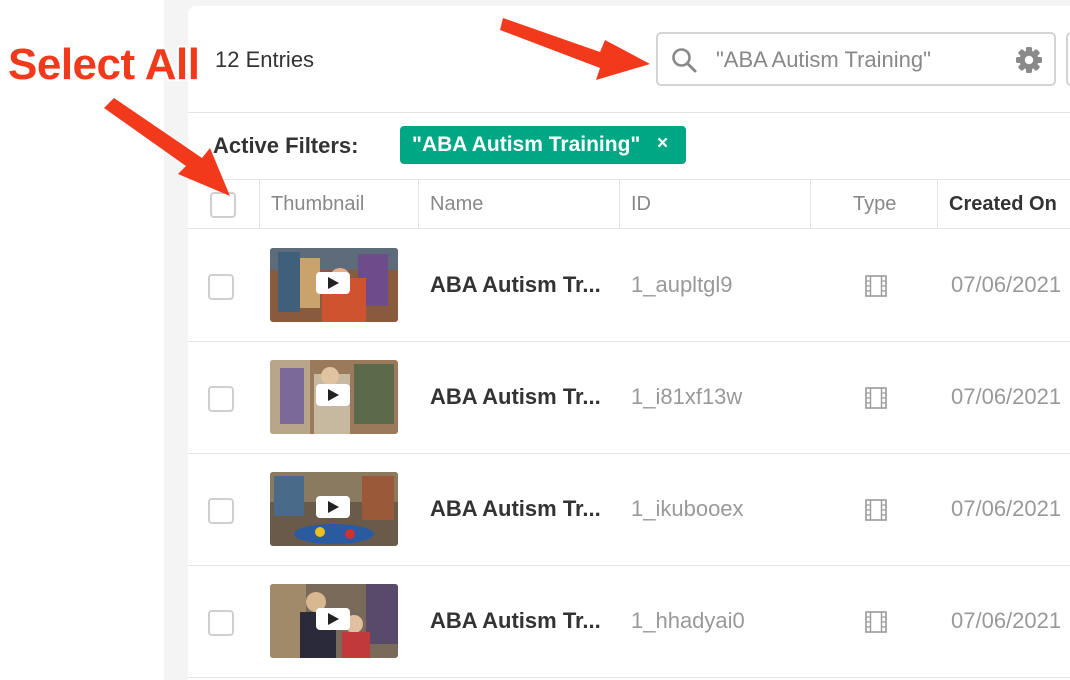 The height and width of the screenshot is (680, 1070). What do you see at coordinates (687, 508) in the screenshot?
I see `entry-id: 1_ikubooex` at bounding box center [687, 508].